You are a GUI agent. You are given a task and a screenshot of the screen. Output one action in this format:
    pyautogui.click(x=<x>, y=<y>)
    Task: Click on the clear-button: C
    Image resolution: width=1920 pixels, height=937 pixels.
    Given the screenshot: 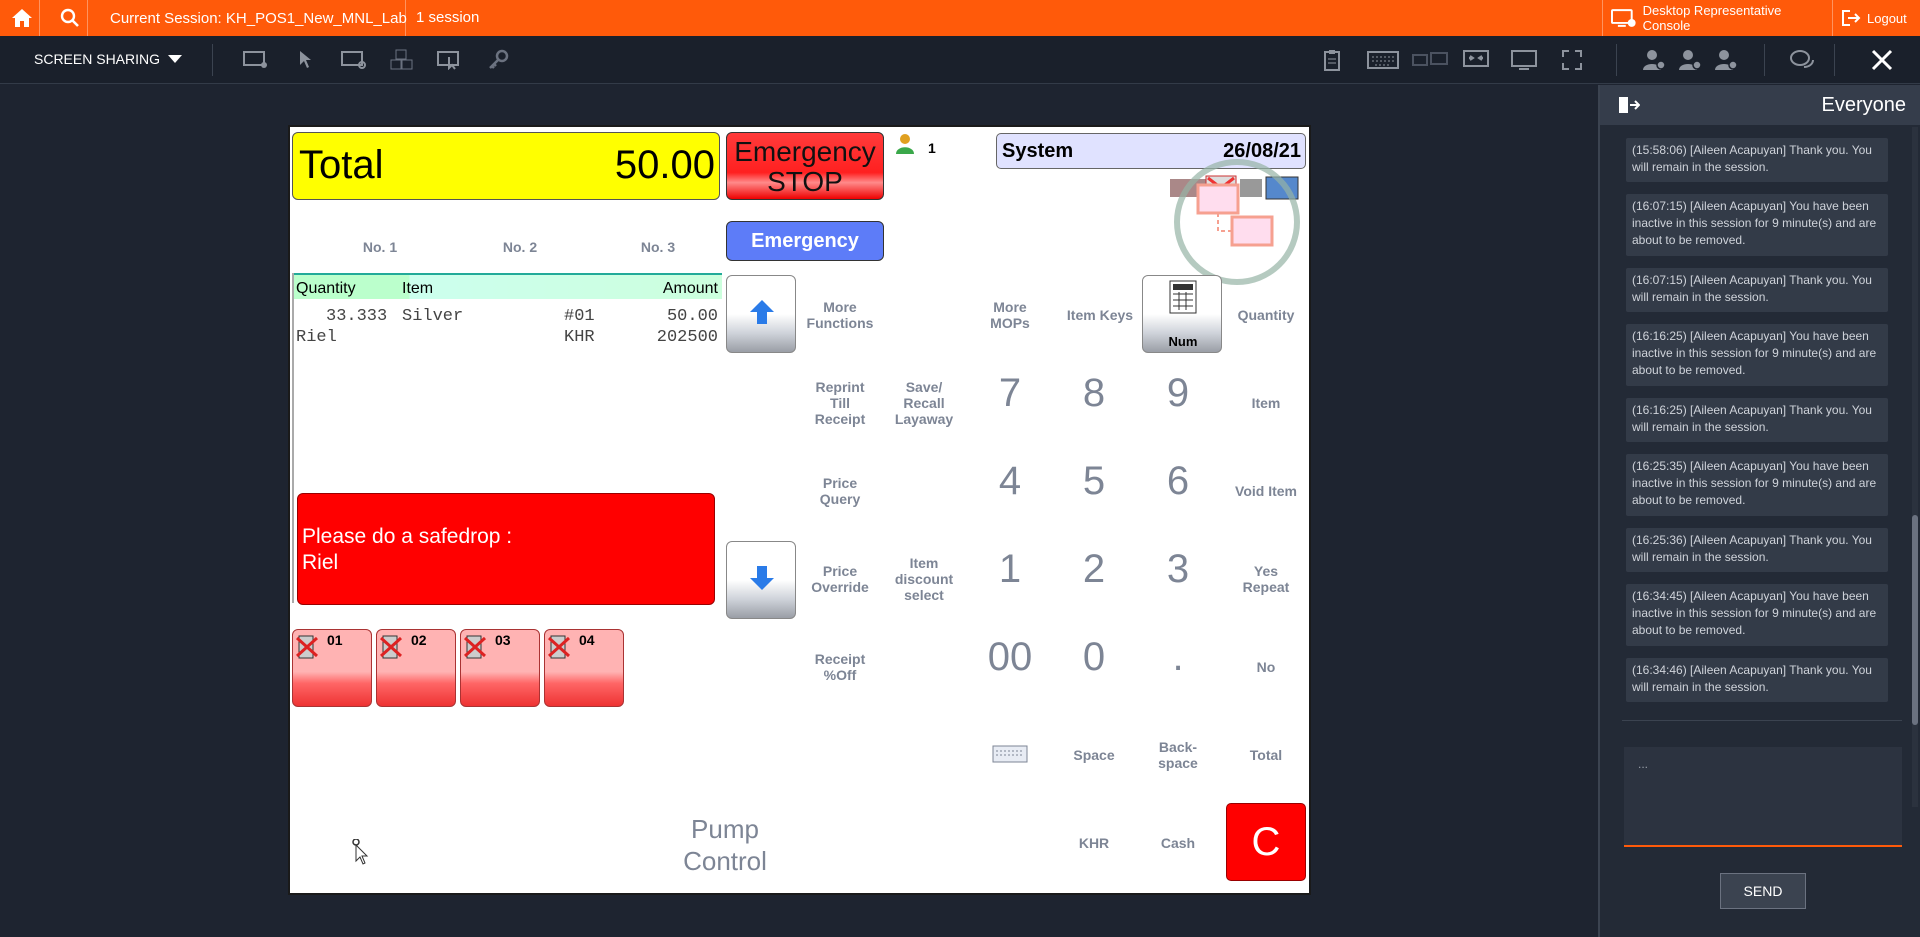 What is the action you would take?
    pyautogui.click(x=1266, y=842)
    